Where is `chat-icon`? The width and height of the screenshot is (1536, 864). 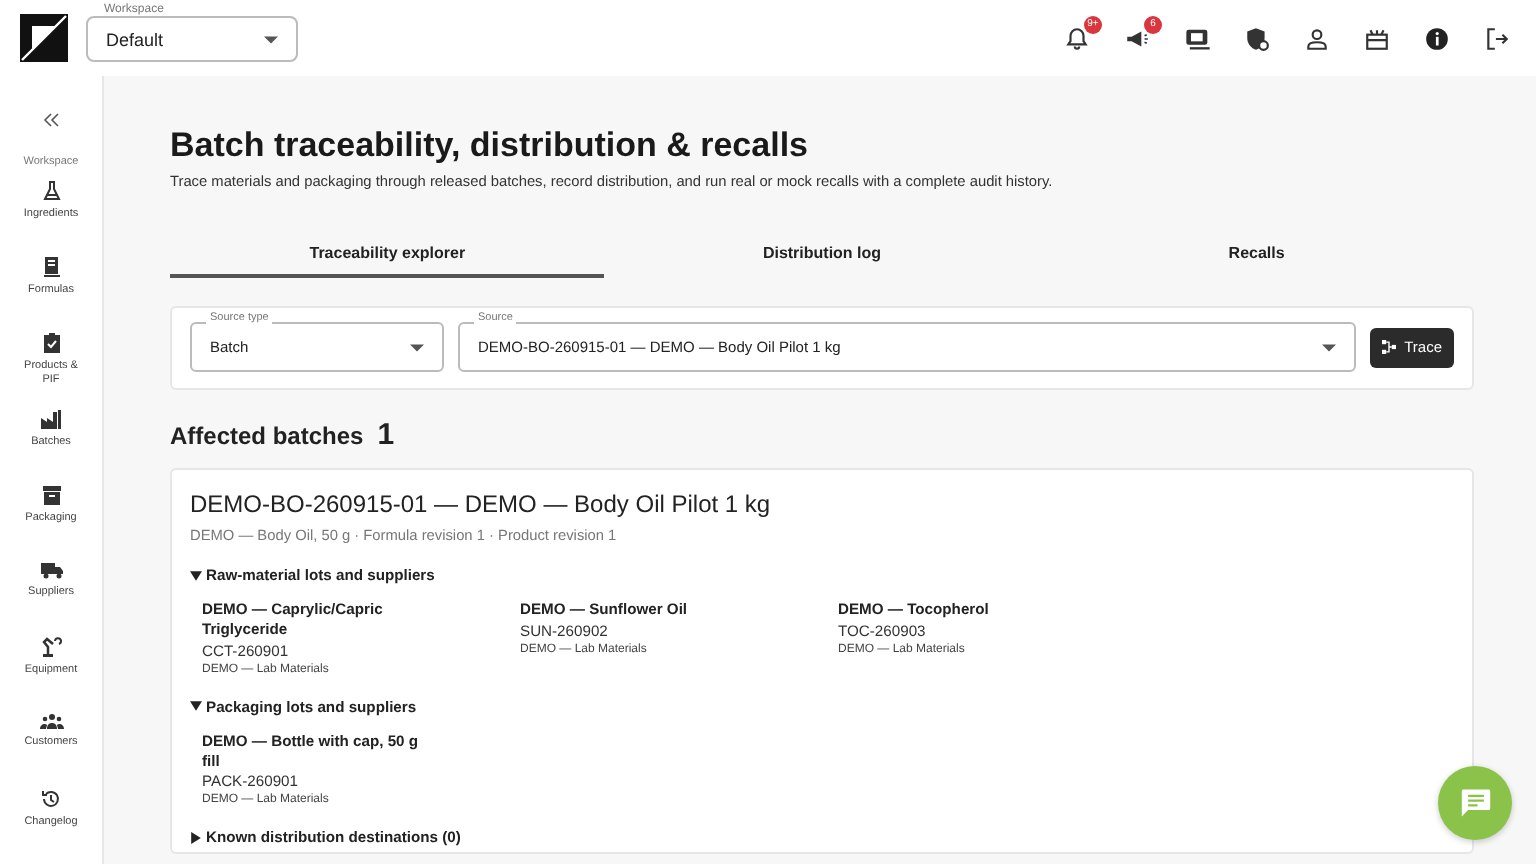 chat-icon is located at coordinates (1475, 803).